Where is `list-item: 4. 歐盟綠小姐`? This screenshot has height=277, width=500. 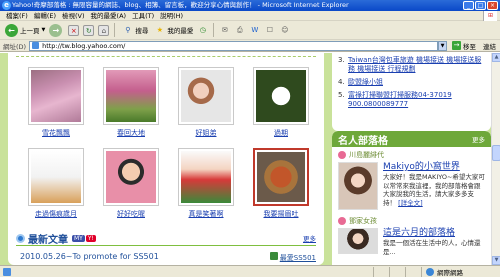
list-item: 4. 歐盟綠小姐 is located at coordinates (411, 82).